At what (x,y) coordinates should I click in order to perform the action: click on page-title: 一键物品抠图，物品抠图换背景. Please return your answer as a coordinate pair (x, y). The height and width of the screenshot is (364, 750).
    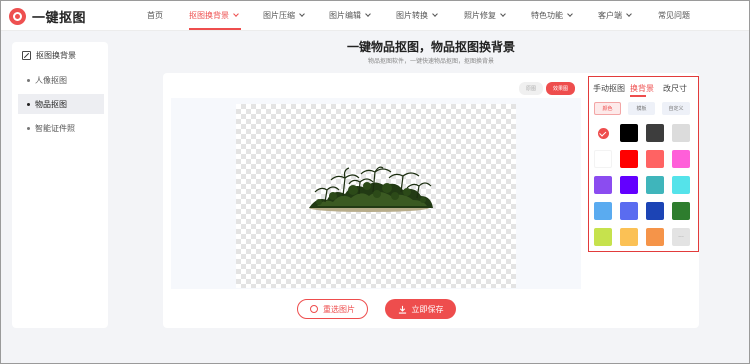
    Looking at the image, I should click on (430, 47).